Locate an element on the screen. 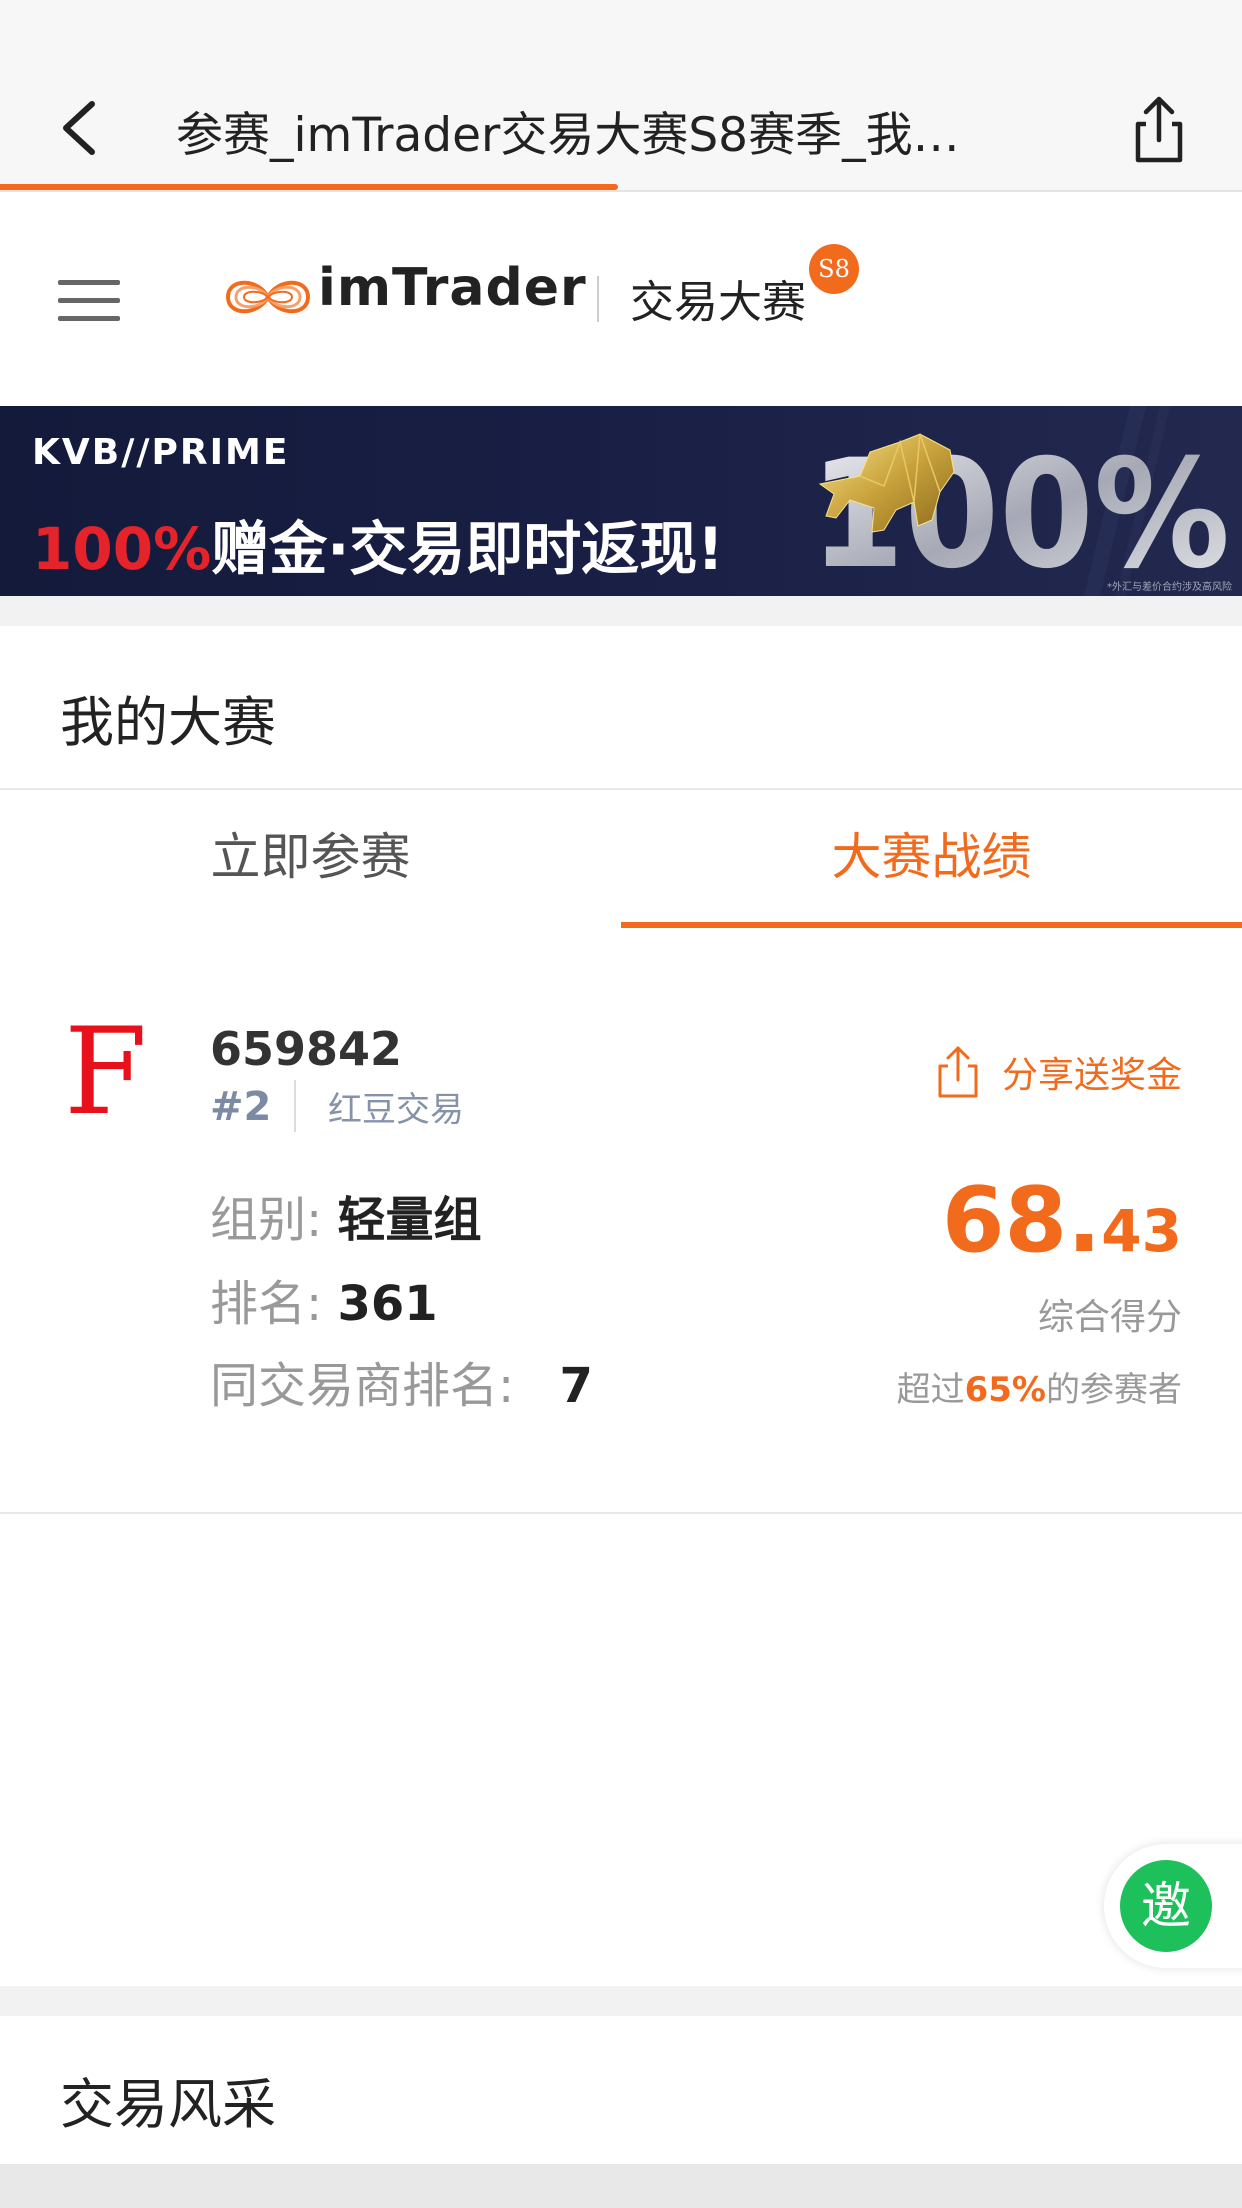 The height and width of the screenshot is (2208, 1242). active-tab-indicator is located at coordinates (931, 925).